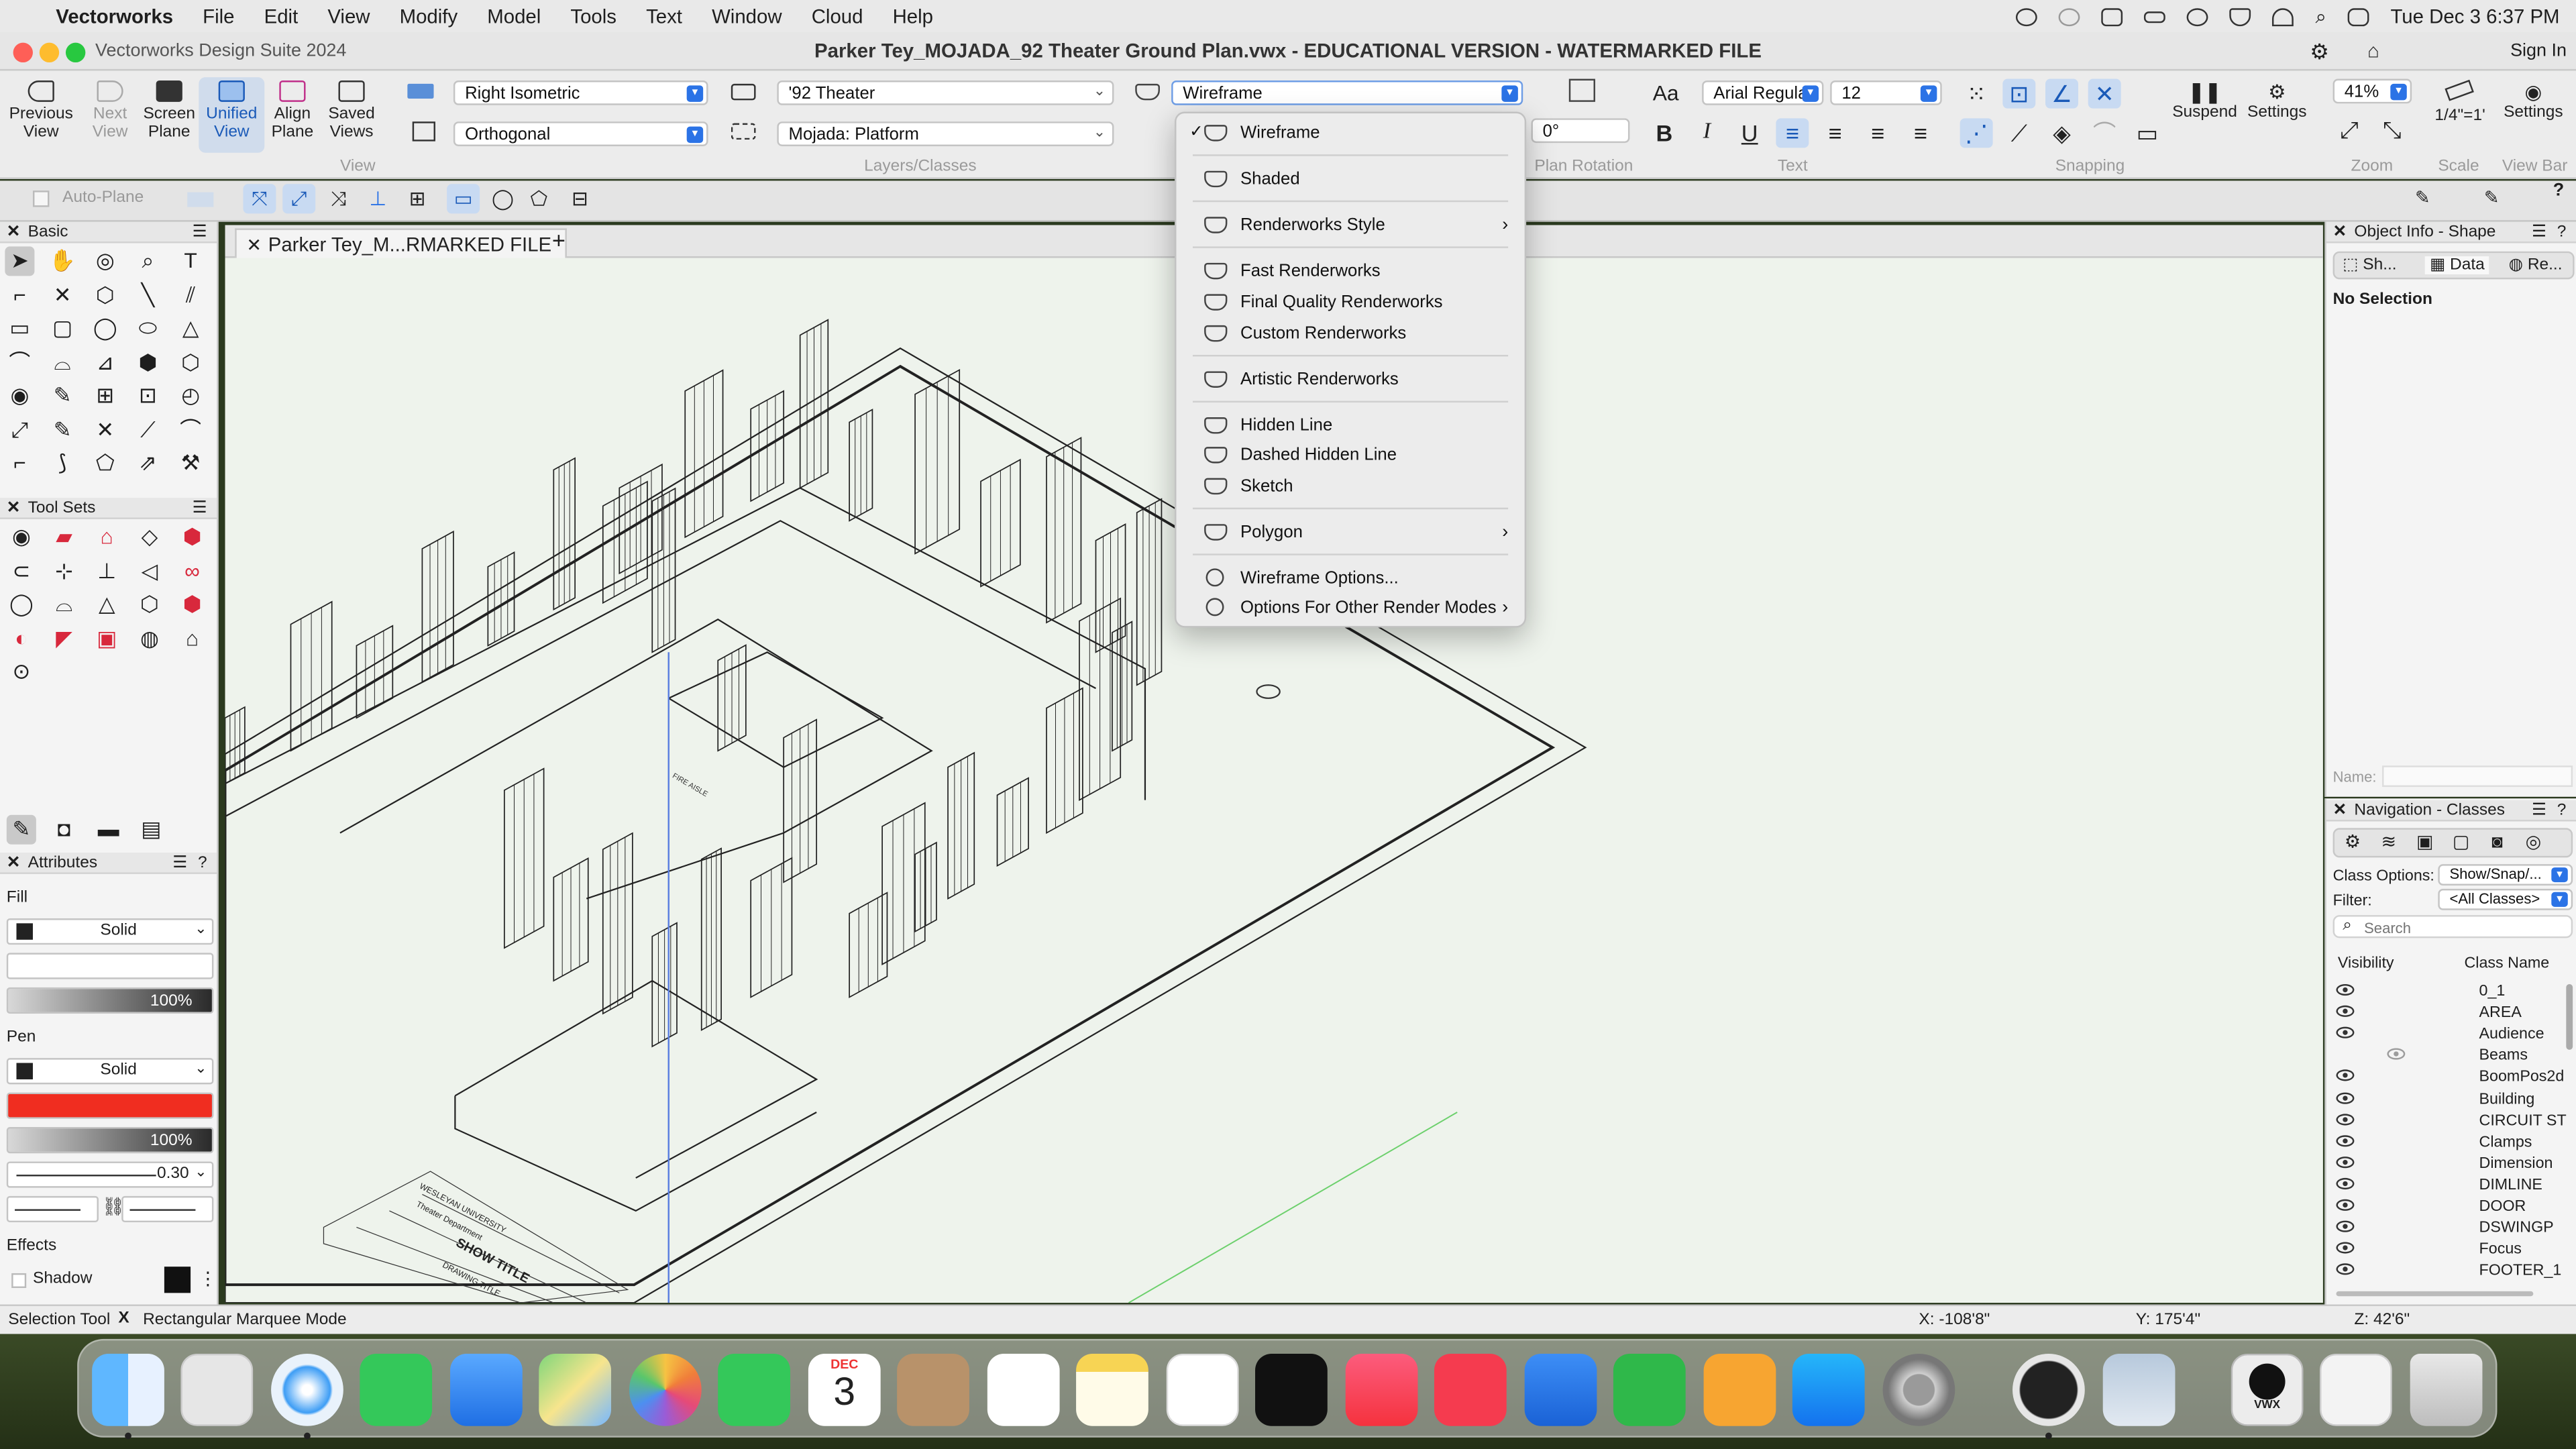  Describe the element at coordinates (1792, 133) in the screenshot. I see `align-left-button: ≡` at that location.